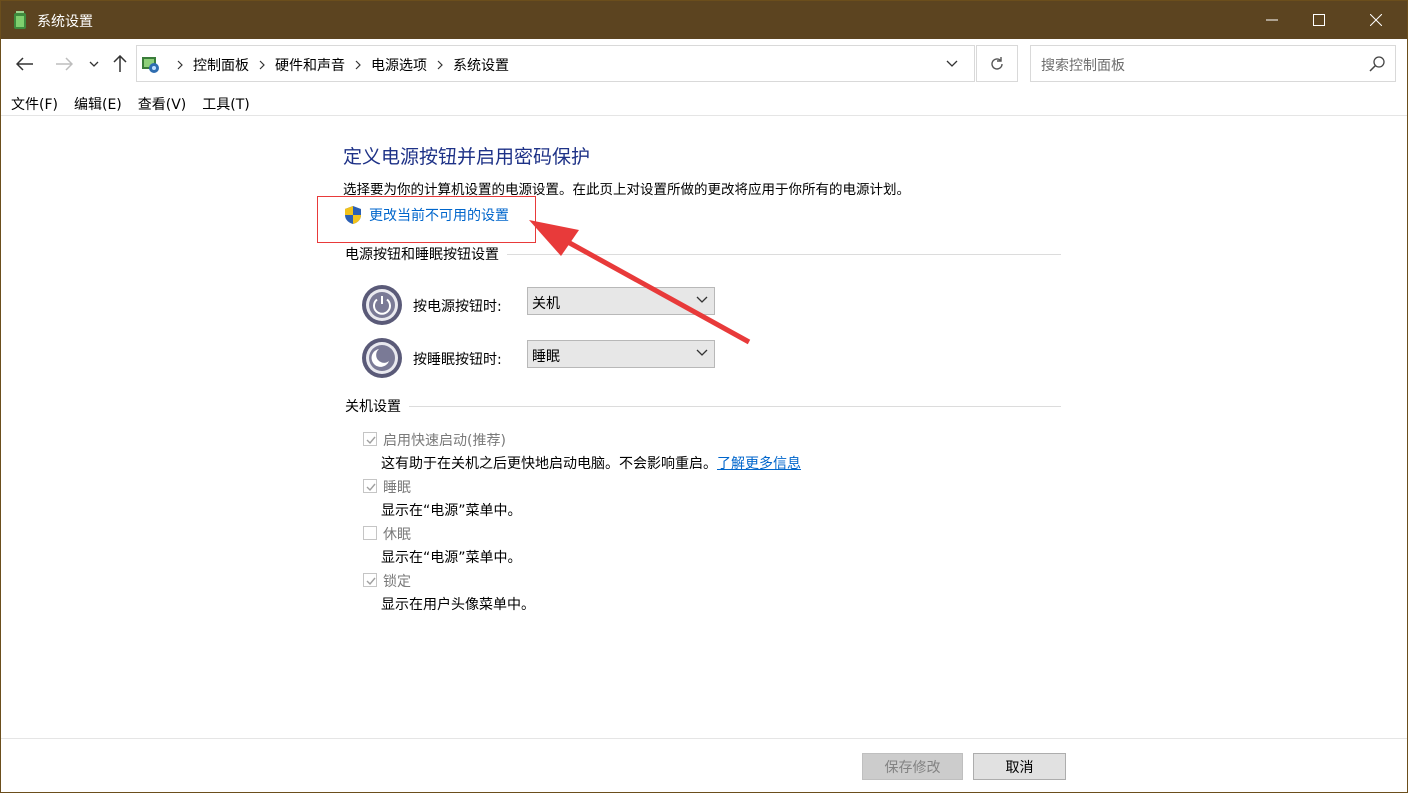 Image resolution: width=1408 pixels, height=793 pixels. Describe the element at coordinates (382, 305) in the screenshot. I see `power-icon` at that location.